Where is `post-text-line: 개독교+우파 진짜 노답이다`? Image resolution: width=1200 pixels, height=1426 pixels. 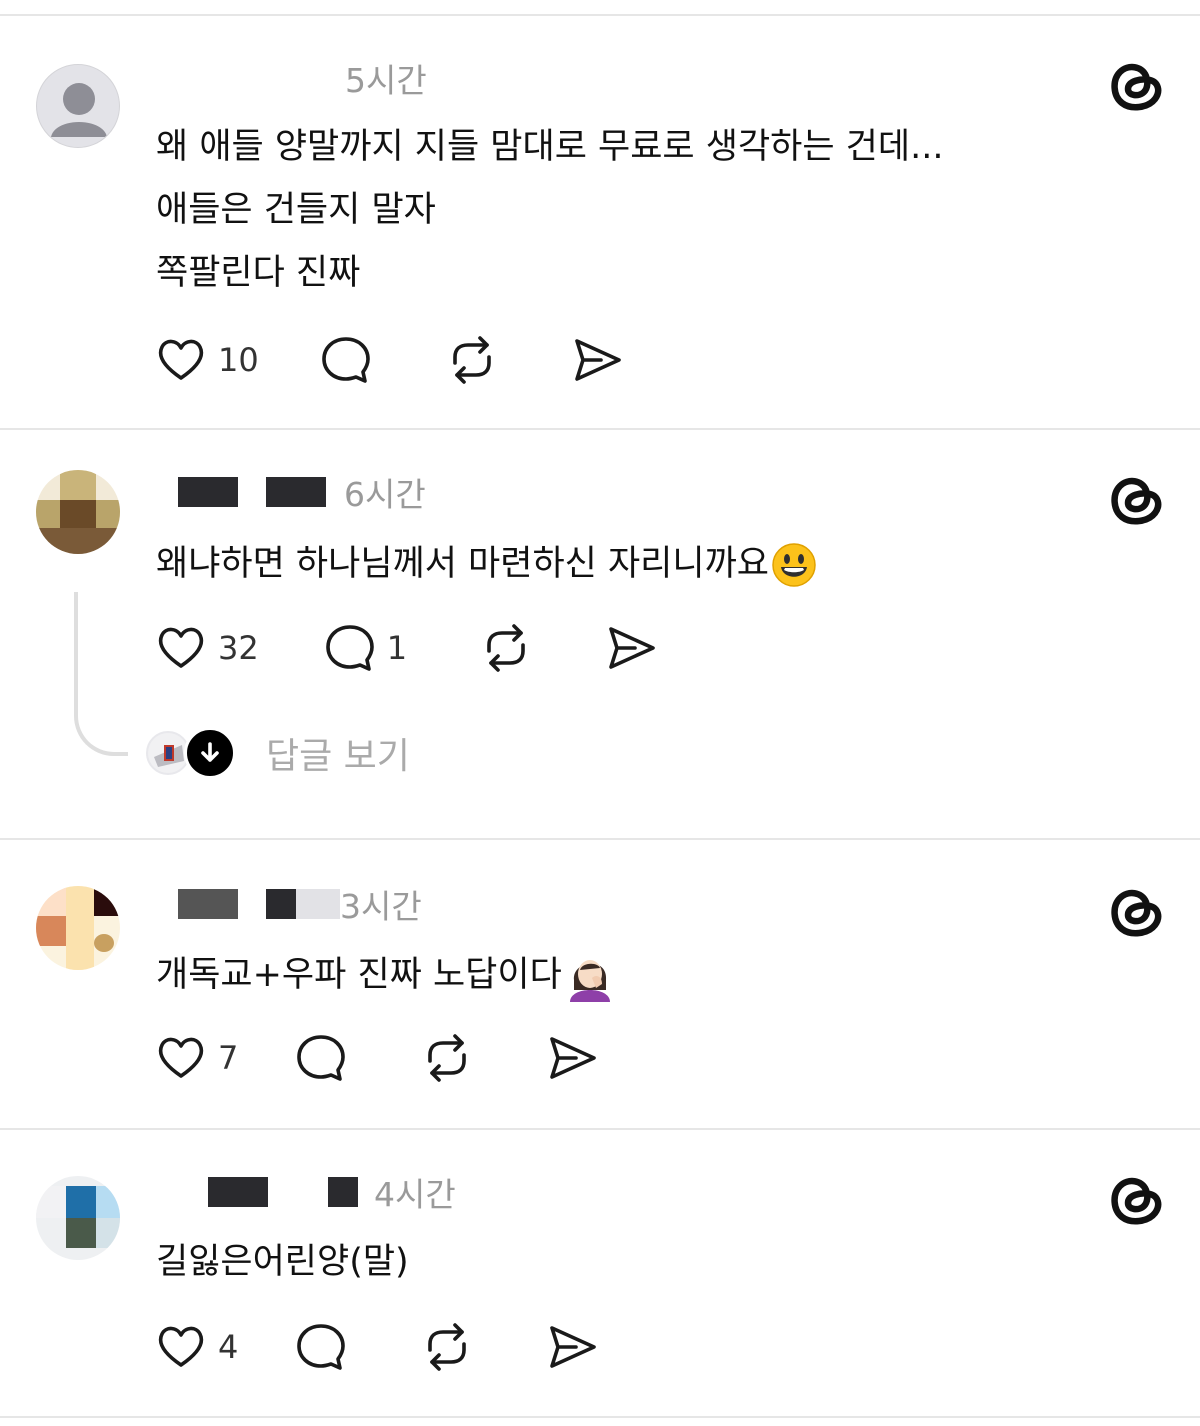 post-text-line: 개독교+우파 진짜 노답이다 is located at coordinates (386, 976).